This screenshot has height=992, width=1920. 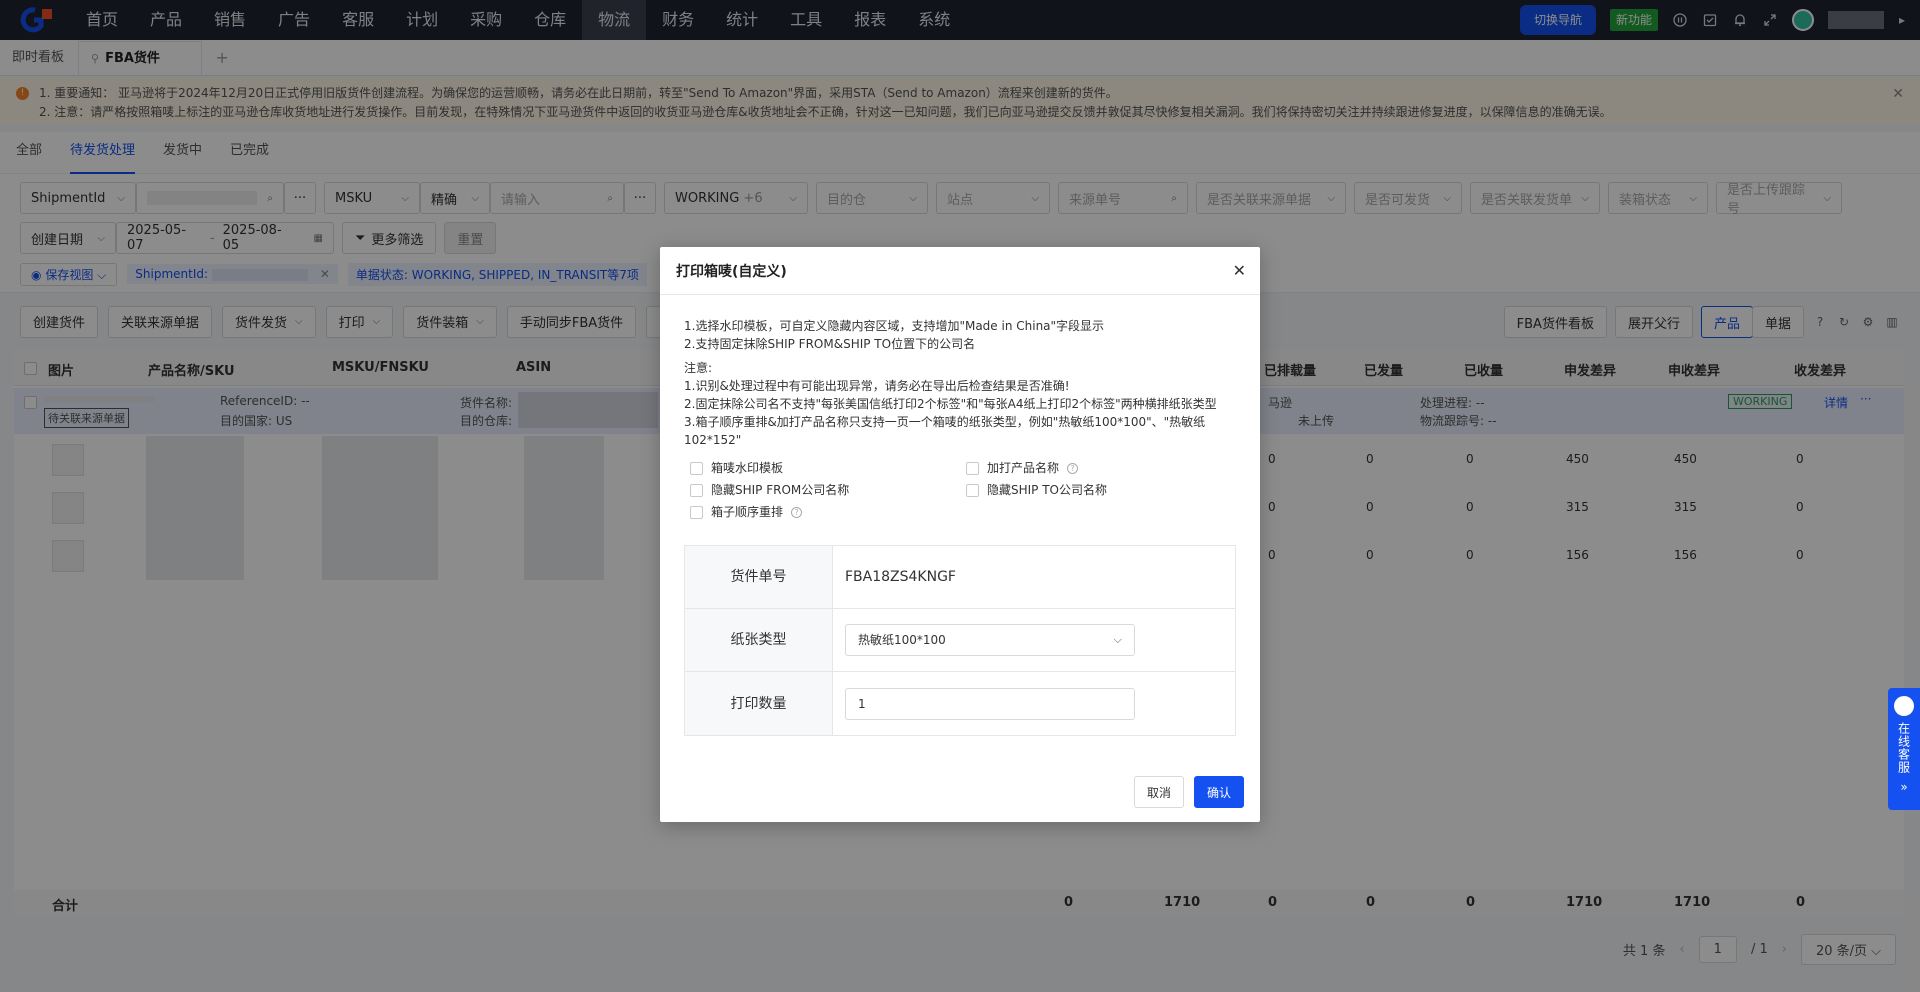 What do you see at coordinates (1904, 706) in the screenshot?
I see `chat-icon` at bounding box center [1904, 706].